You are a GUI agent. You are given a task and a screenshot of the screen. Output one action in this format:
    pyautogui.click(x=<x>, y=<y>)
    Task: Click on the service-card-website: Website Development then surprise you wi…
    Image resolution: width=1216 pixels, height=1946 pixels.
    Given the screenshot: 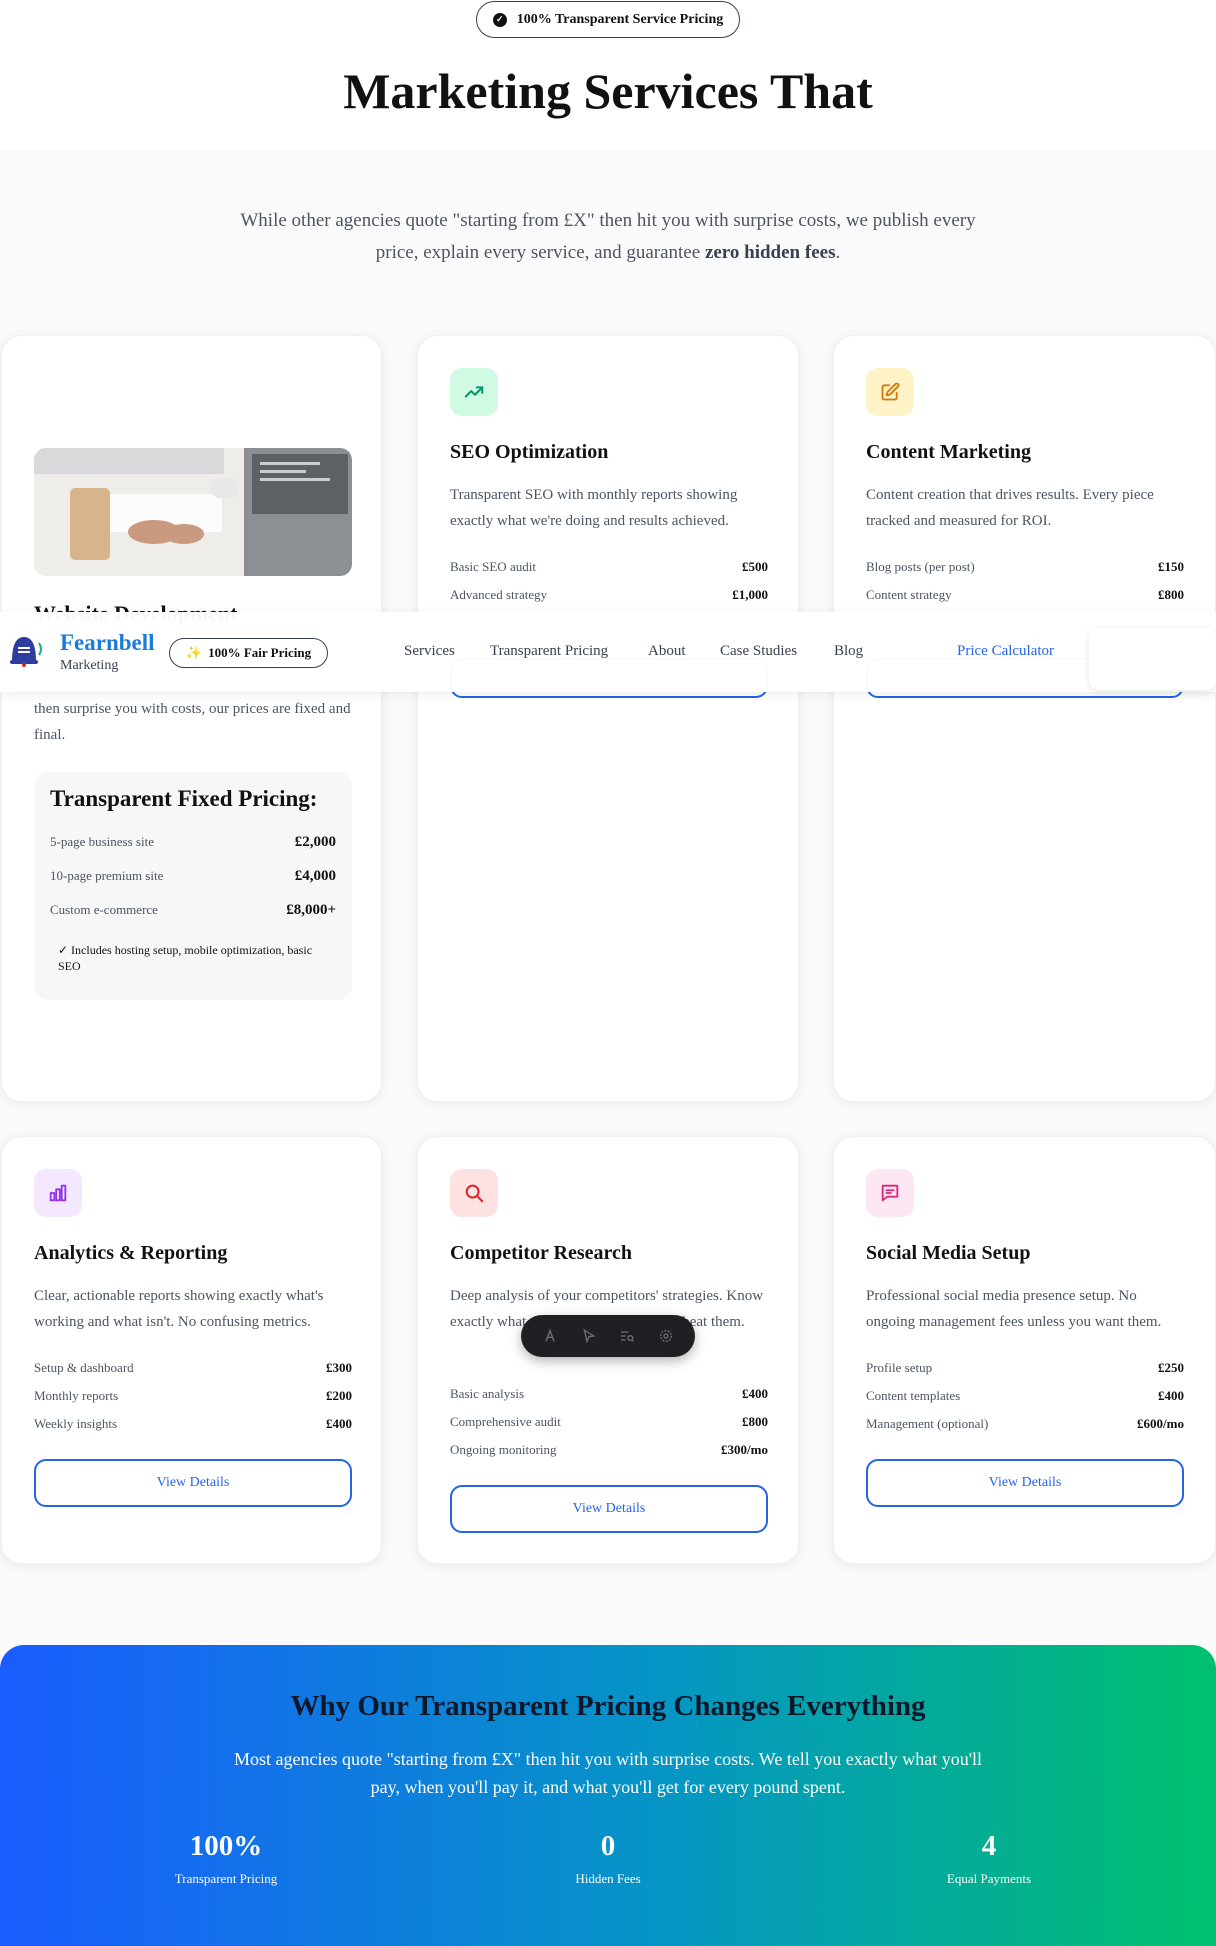 What is the action you would take?
    pyautogui.click(x=191, y=718)
    